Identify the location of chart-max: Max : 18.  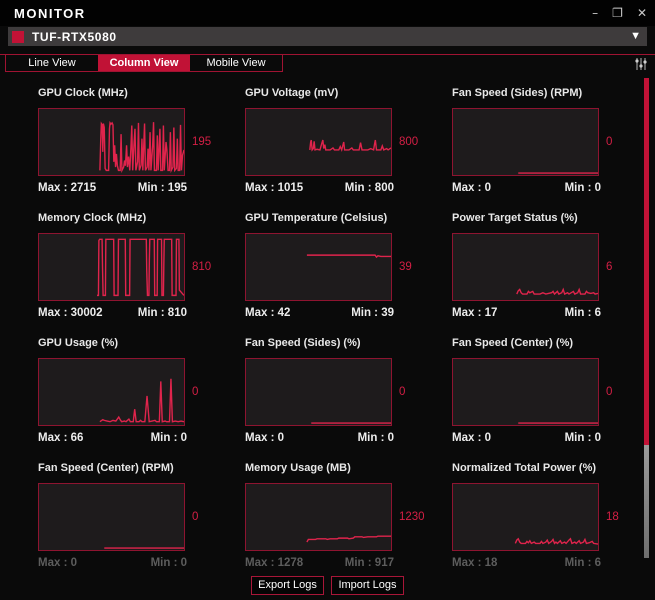
(475, 563).